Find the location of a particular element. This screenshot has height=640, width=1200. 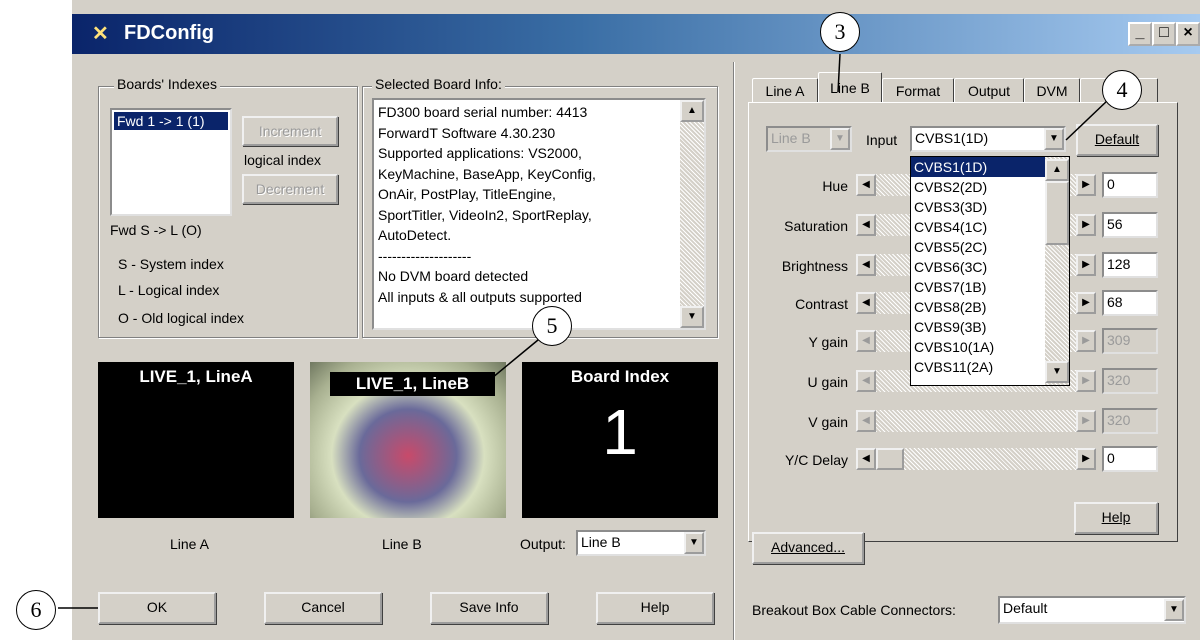

callout-6: 6 is located at coordinates (36, 610).